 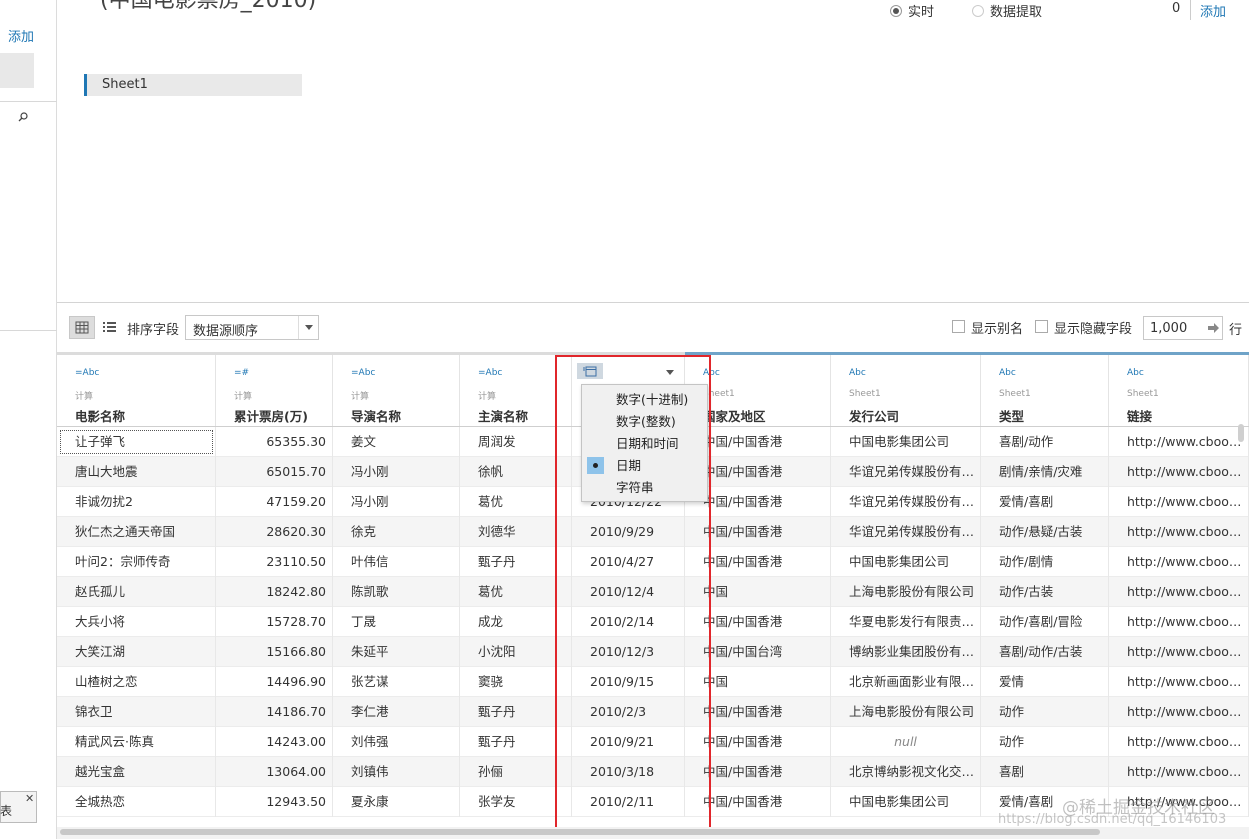 What do you see at coordinates (136, 502) in the screenshot?
I see `table-cell: 非诚勿扰2` at bounding box center [136, 502].